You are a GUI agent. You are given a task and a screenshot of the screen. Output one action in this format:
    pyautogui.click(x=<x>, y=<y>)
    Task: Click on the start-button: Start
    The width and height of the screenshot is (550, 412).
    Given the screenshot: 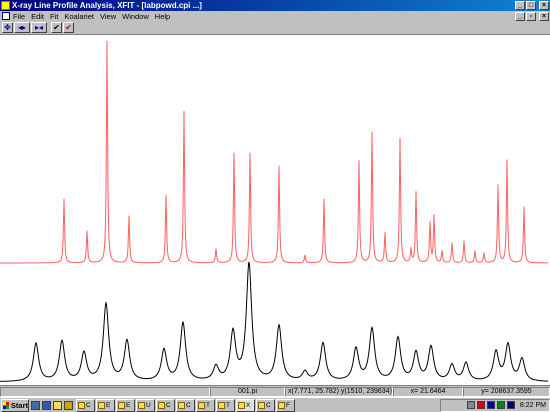 What is the action you would take?
    pyautogui.click(x=15, y=405)
    